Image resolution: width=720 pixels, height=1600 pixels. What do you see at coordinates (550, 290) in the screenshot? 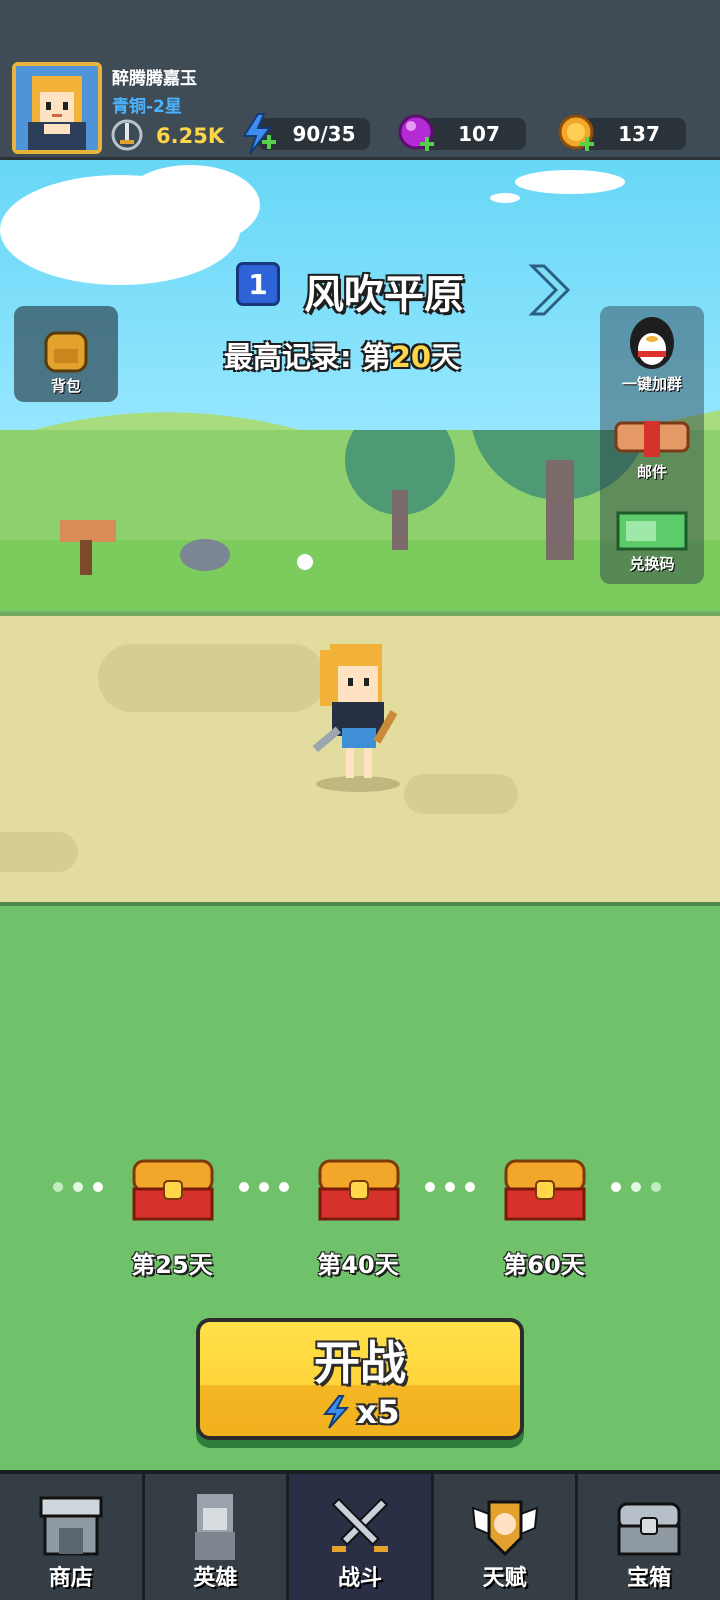
I see `next-stage-arrow-icon` at bounding box center [550, 290].